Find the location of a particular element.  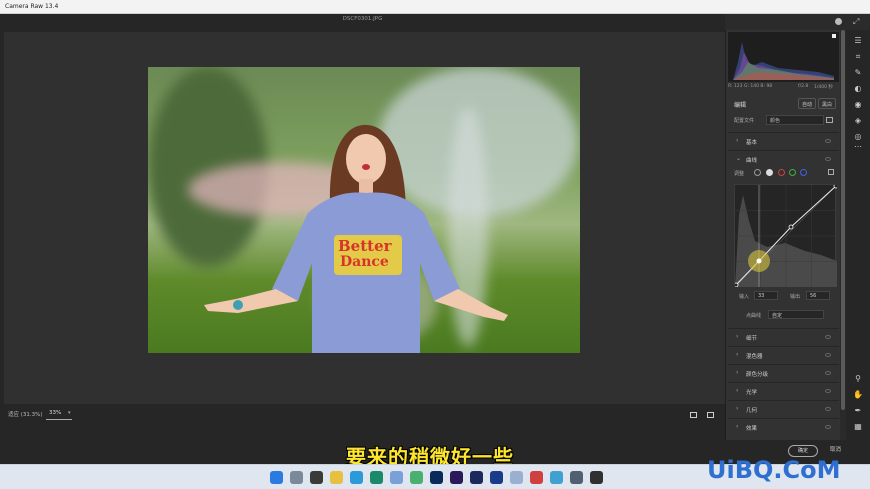

chevron-down-icon: ▾ is located at coordinates (69, 413).